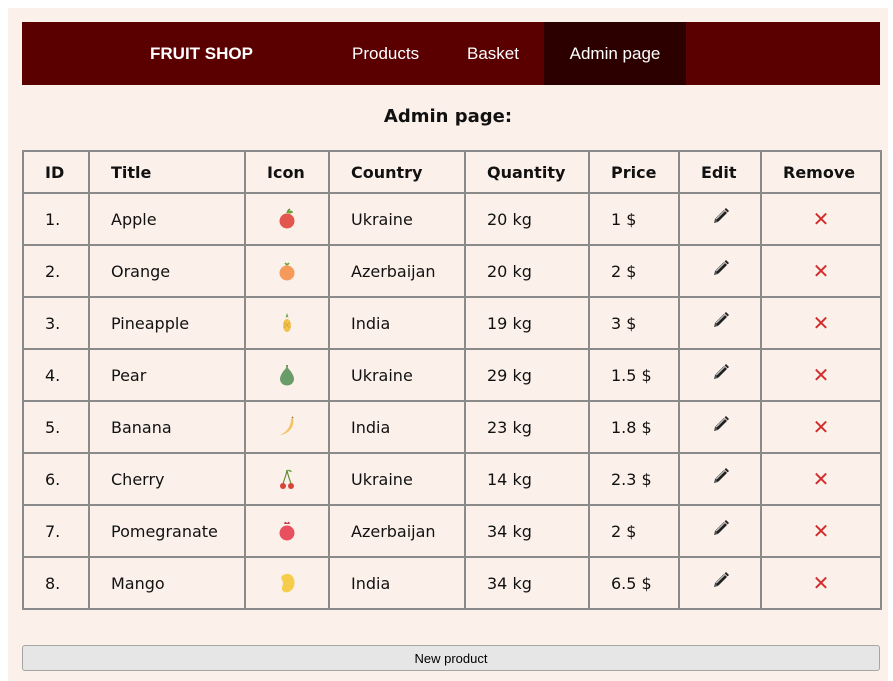  I want to click on header-quantity: Quantity, so click(527, 172).